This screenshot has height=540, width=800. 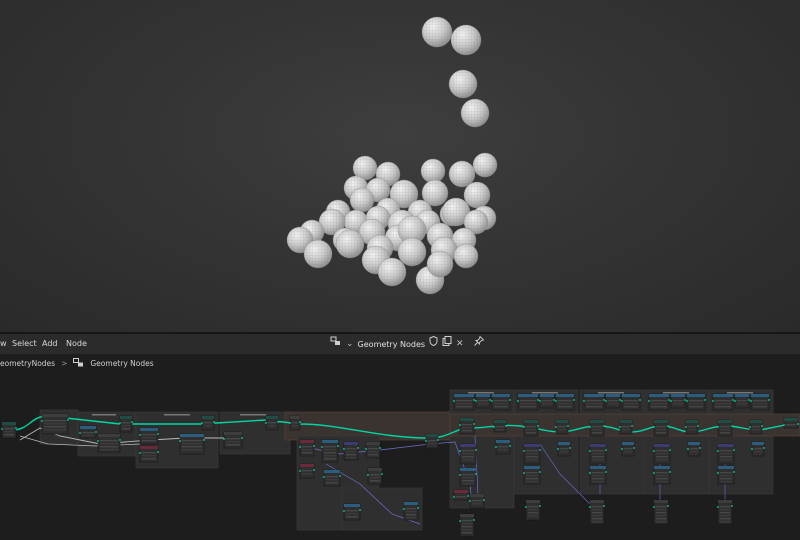 I want to click on close-icon: ✕, so click(x=460, y=344).